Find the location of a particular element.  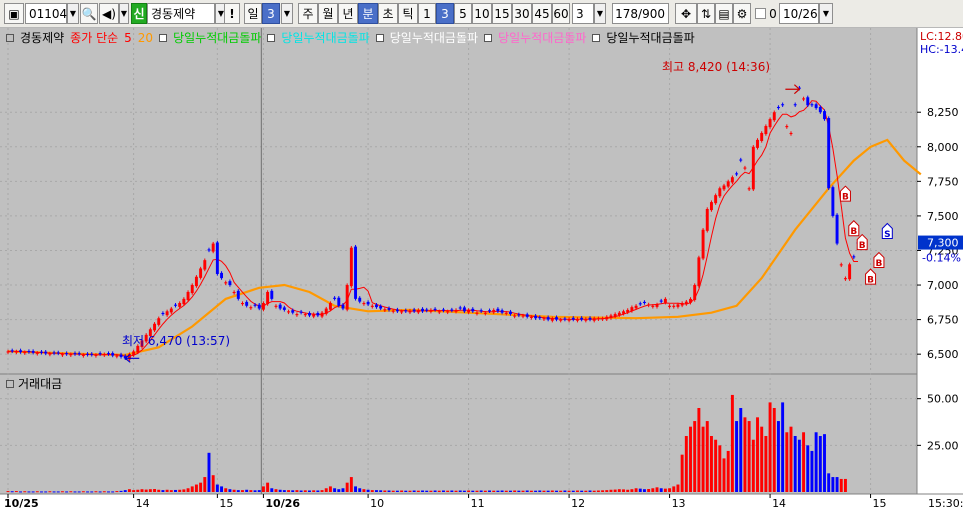

minute-60-button: 60 is located at coordinates (561, 13).